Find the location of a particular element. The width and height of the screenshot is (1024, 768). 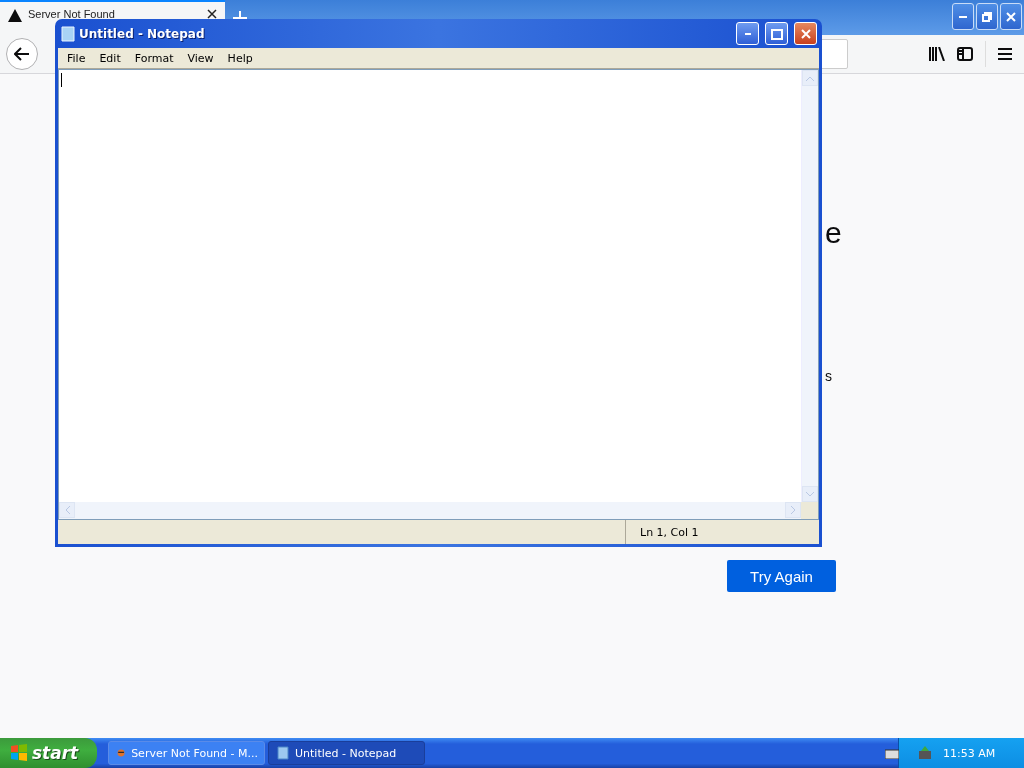

sidebar-icon is located at coordinates (965, 54).